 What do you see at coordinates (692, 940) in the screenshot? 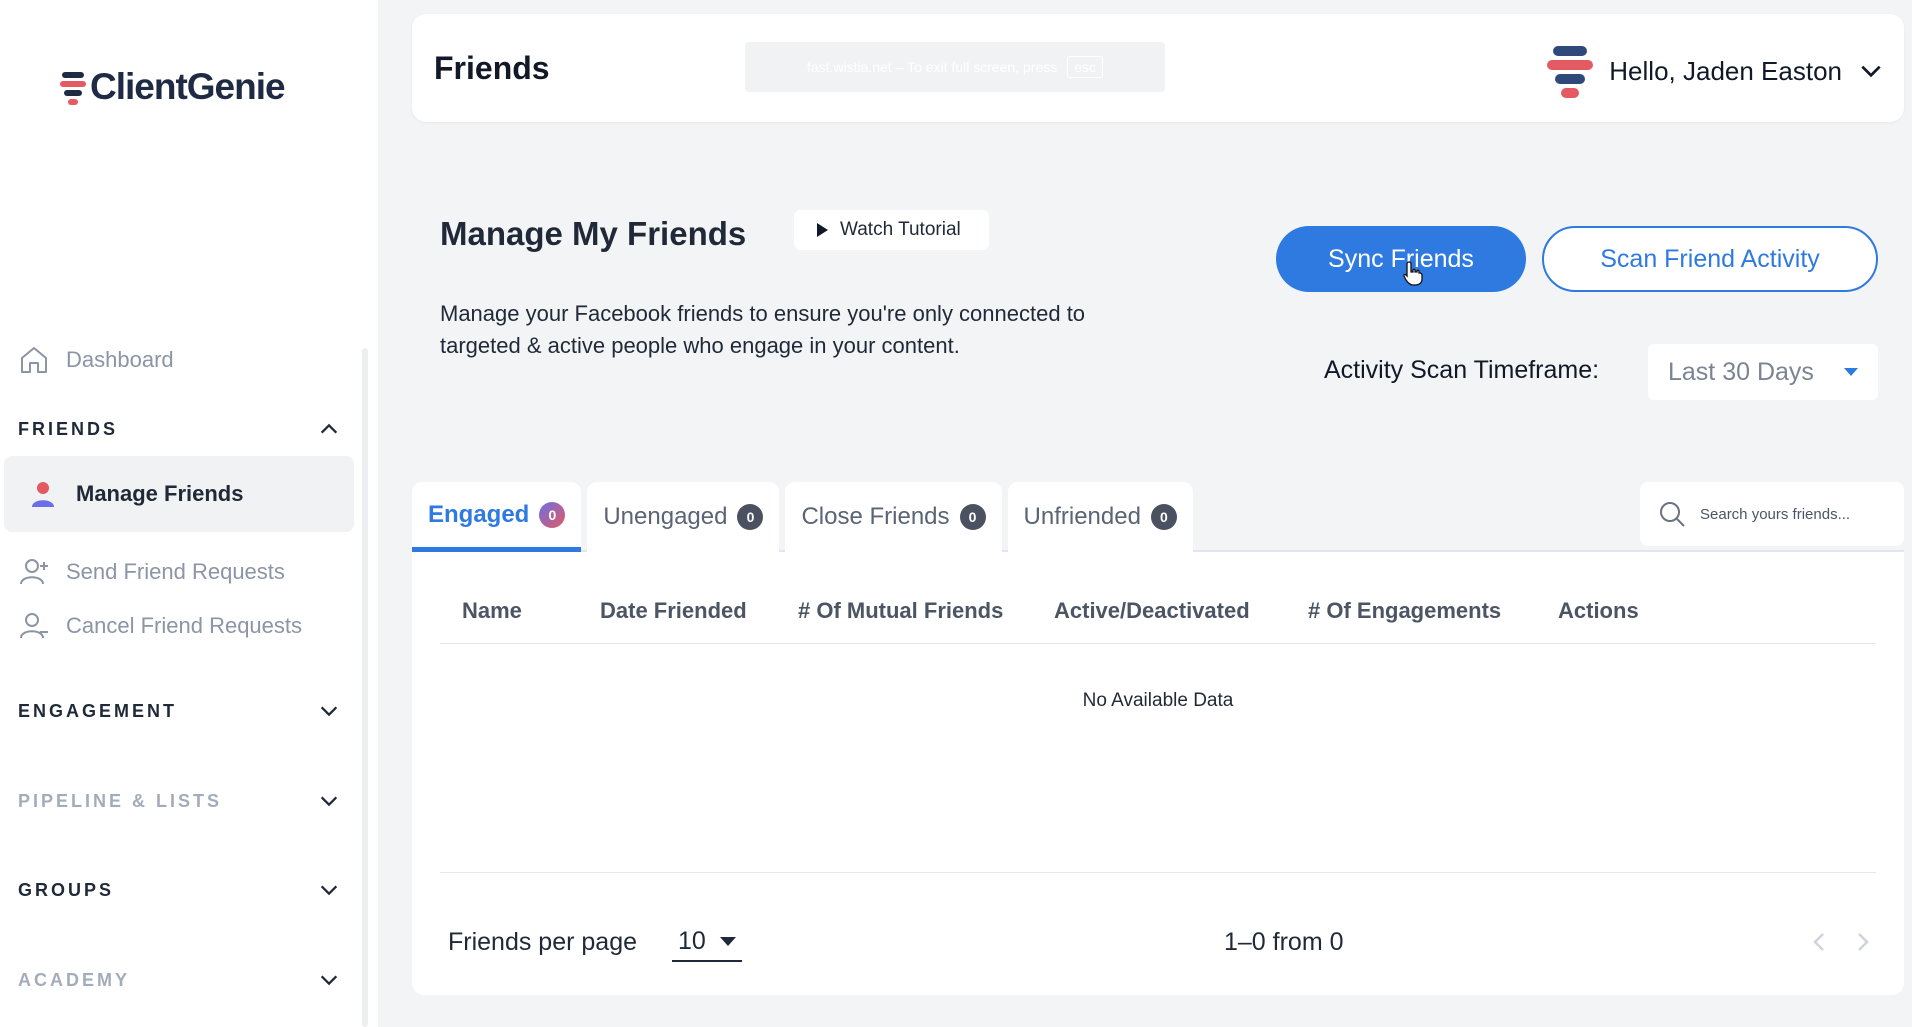
I see `per-page-value: 10` at bounding box center [692, 940].